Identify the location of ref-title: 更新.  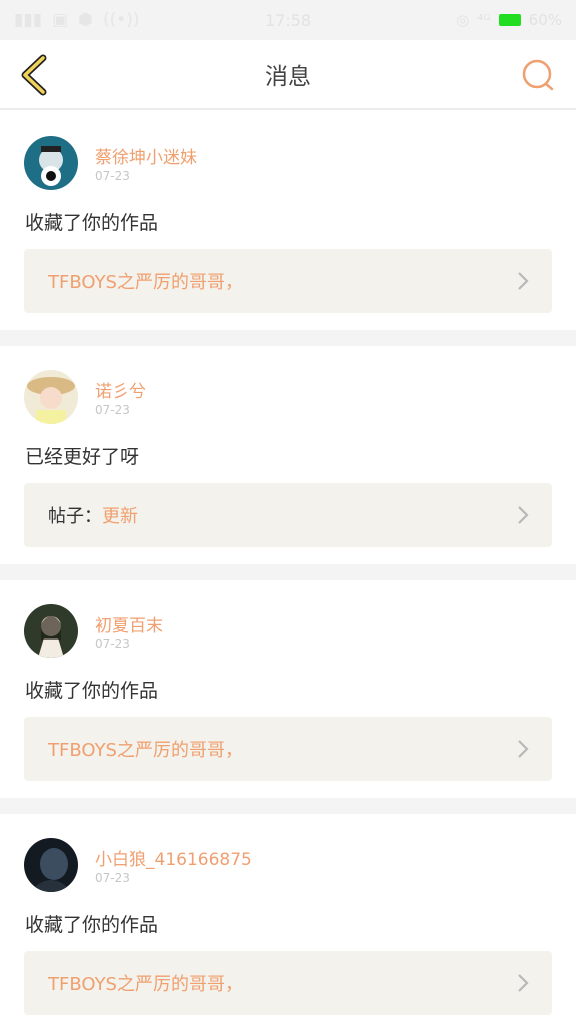
(120, 516).